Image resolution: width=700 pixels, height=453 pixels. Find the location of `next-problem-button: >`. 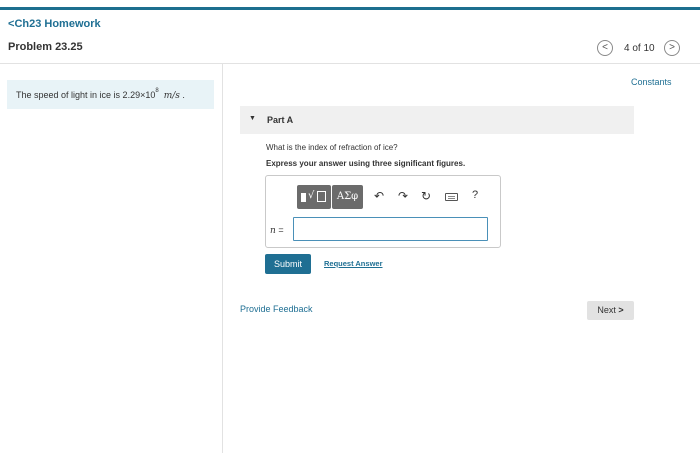

next-problem-button: > is located at coordinates (672, 48).